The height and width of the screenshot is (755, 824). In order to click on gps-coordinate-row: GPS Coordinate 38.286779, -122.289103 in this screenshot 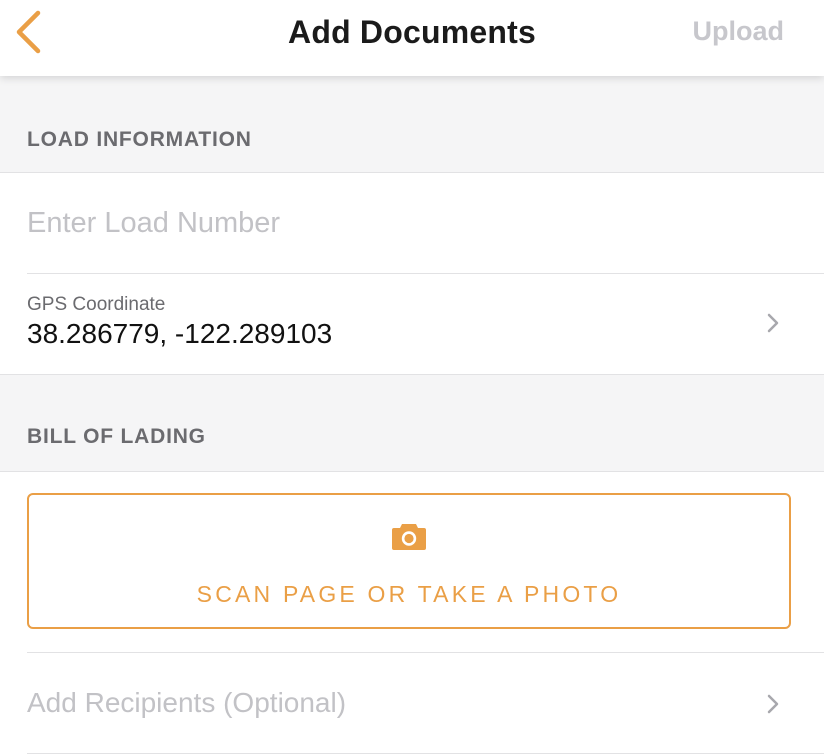, I will do `click(412, 324)`.